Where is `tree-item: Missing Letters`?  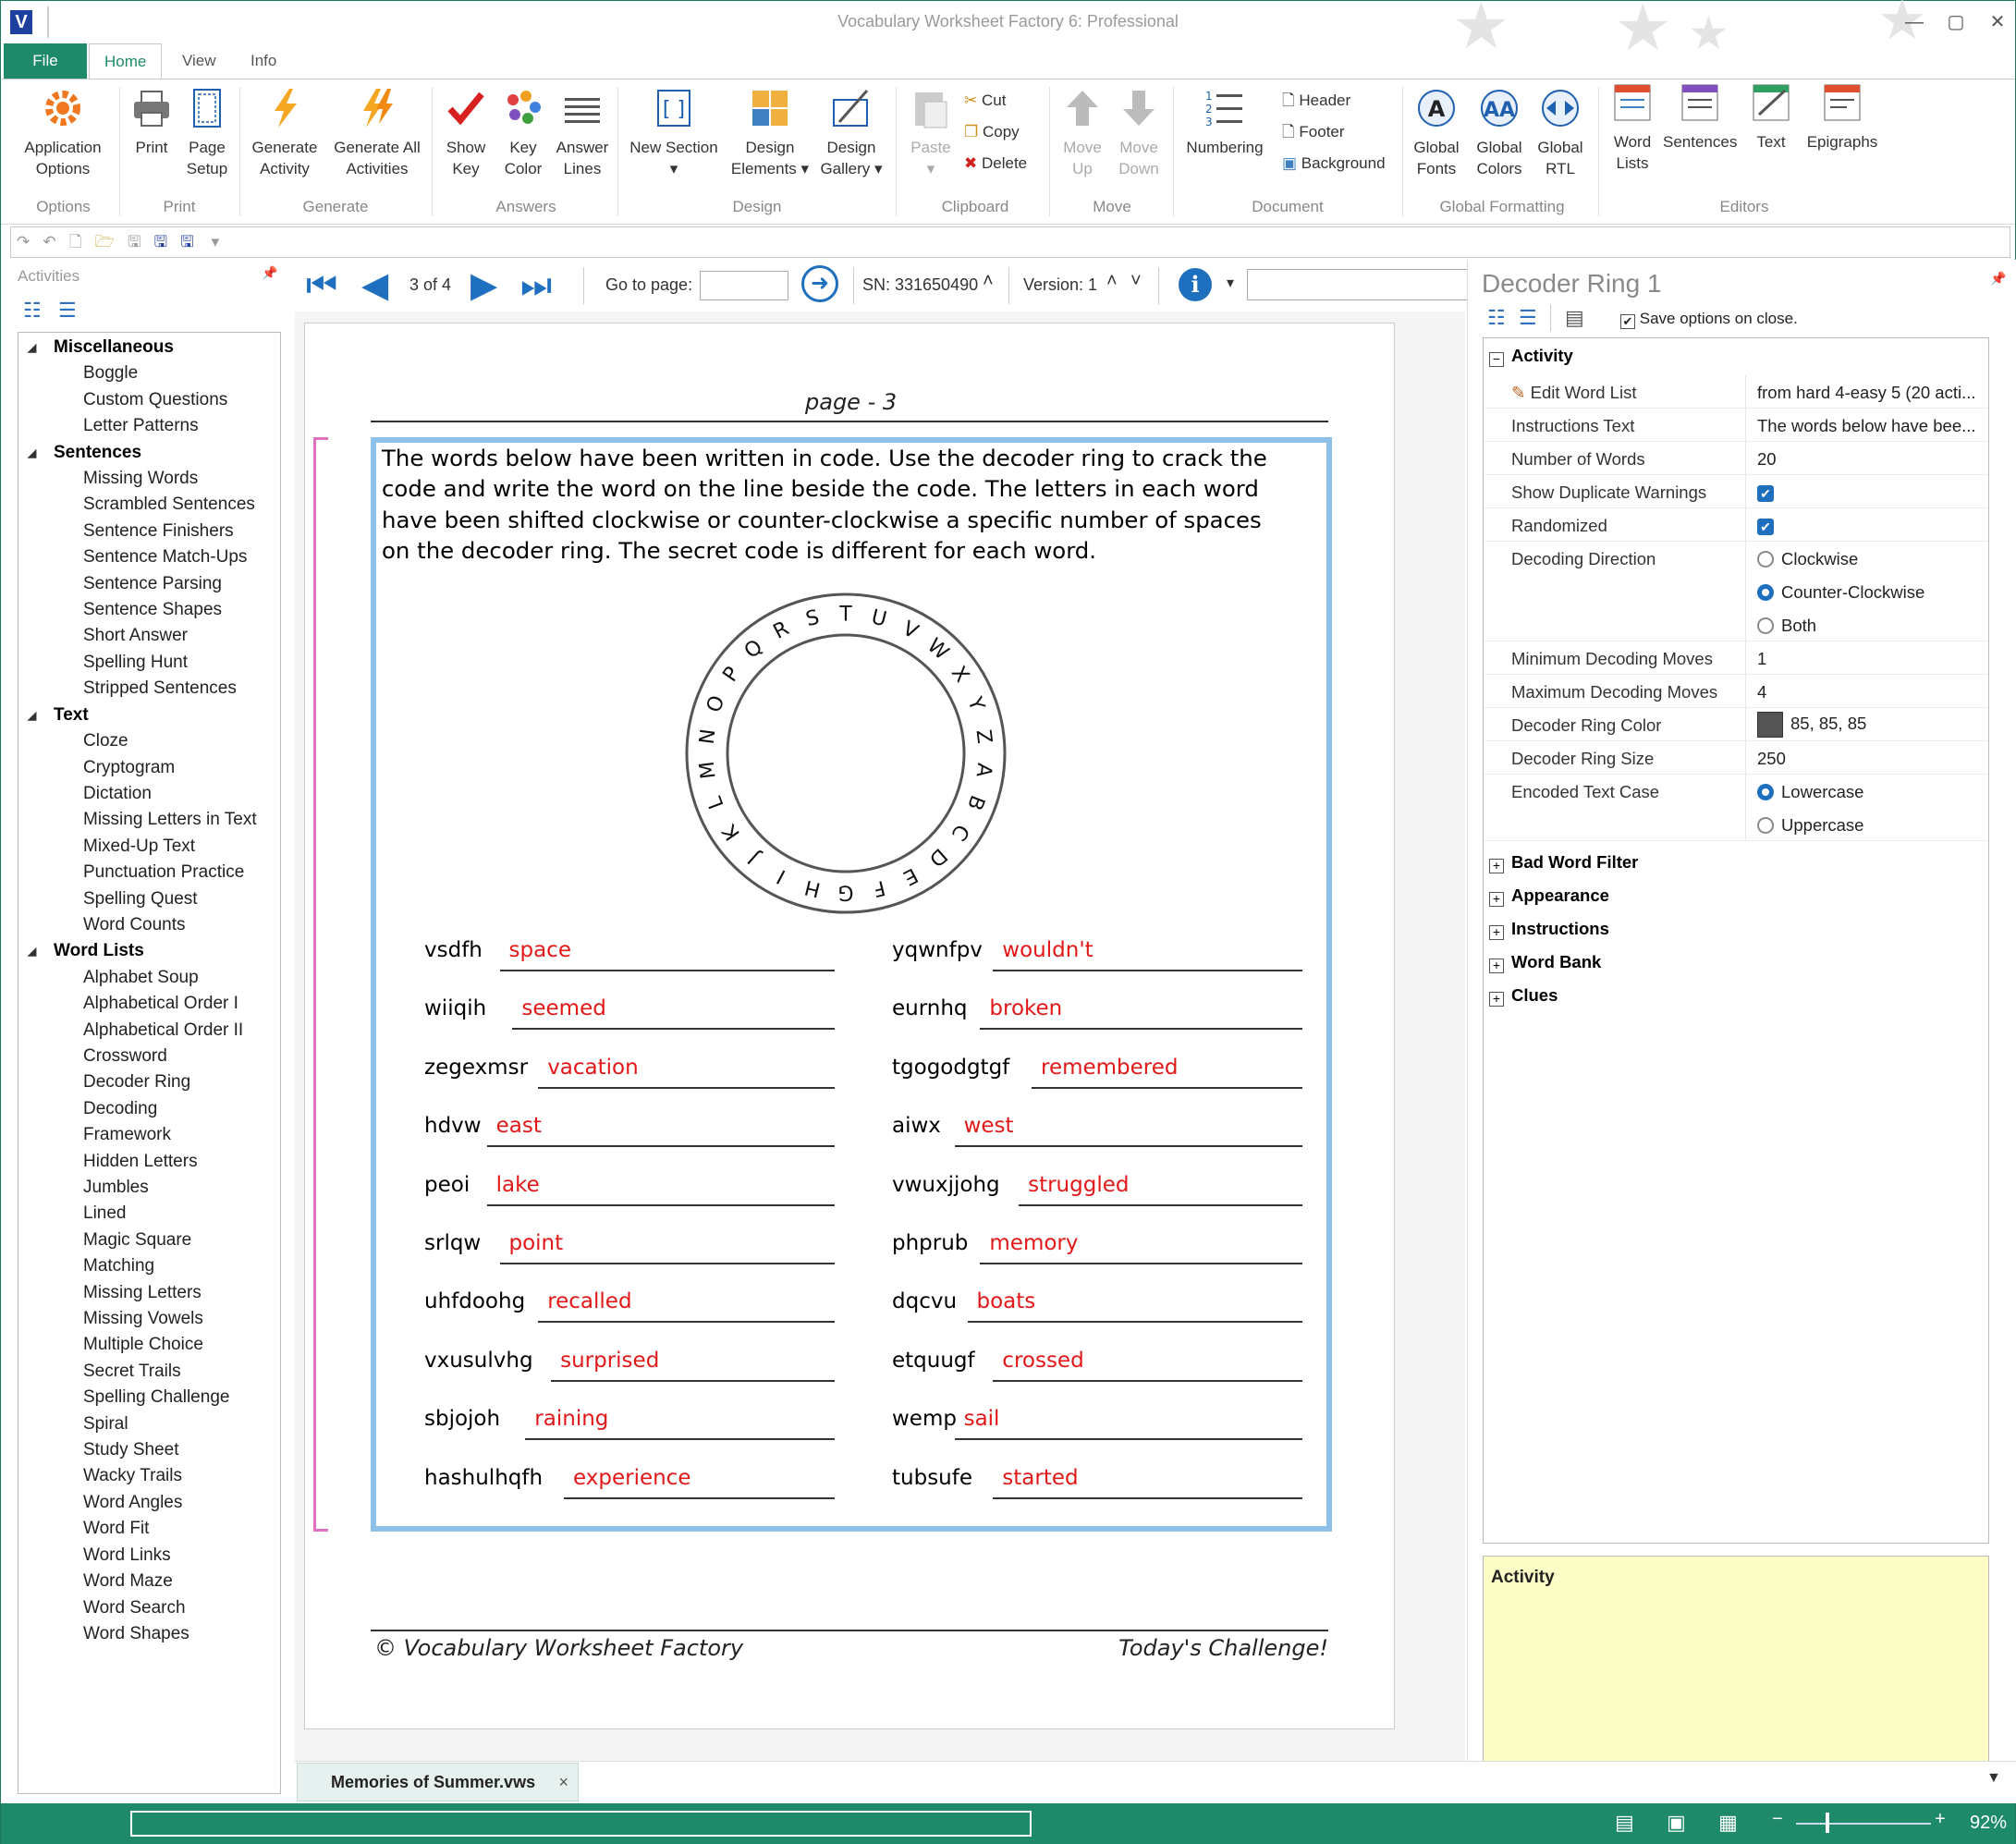
tree-item: Missing Letters is located at coordinates (149, 1293).